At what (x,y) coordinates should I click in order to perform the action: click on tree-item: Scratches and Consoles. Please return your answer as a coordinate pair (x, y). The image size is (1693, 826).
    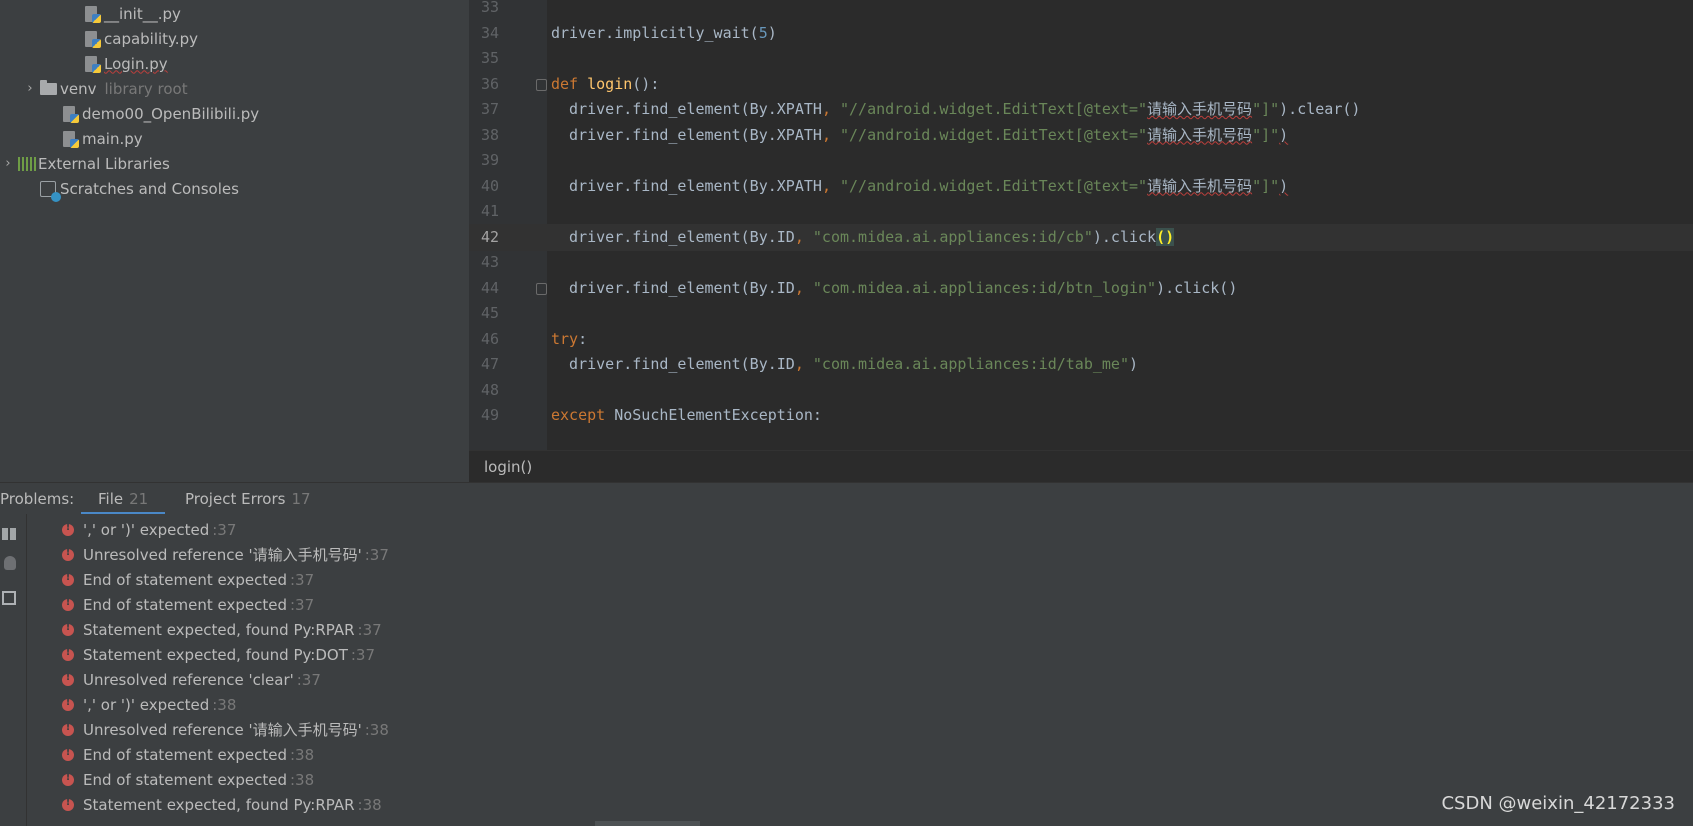
    Looking at the image, I should click on (130, 189).